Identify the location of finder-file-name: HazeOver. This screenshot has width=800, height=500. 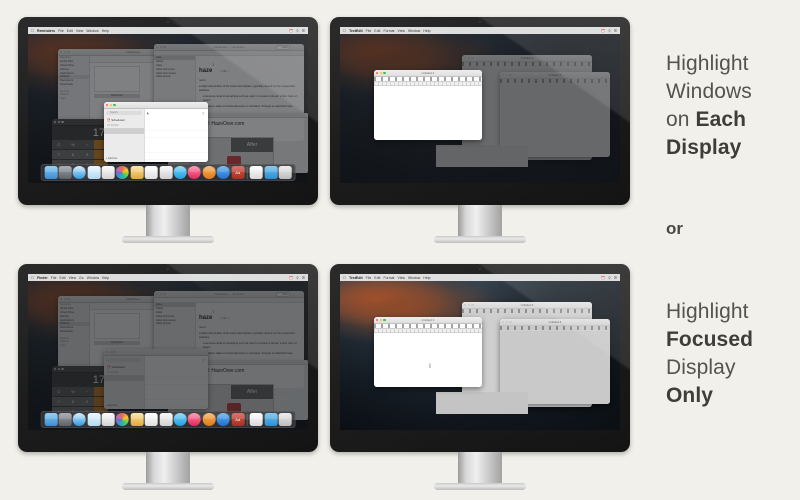
(117, 343).